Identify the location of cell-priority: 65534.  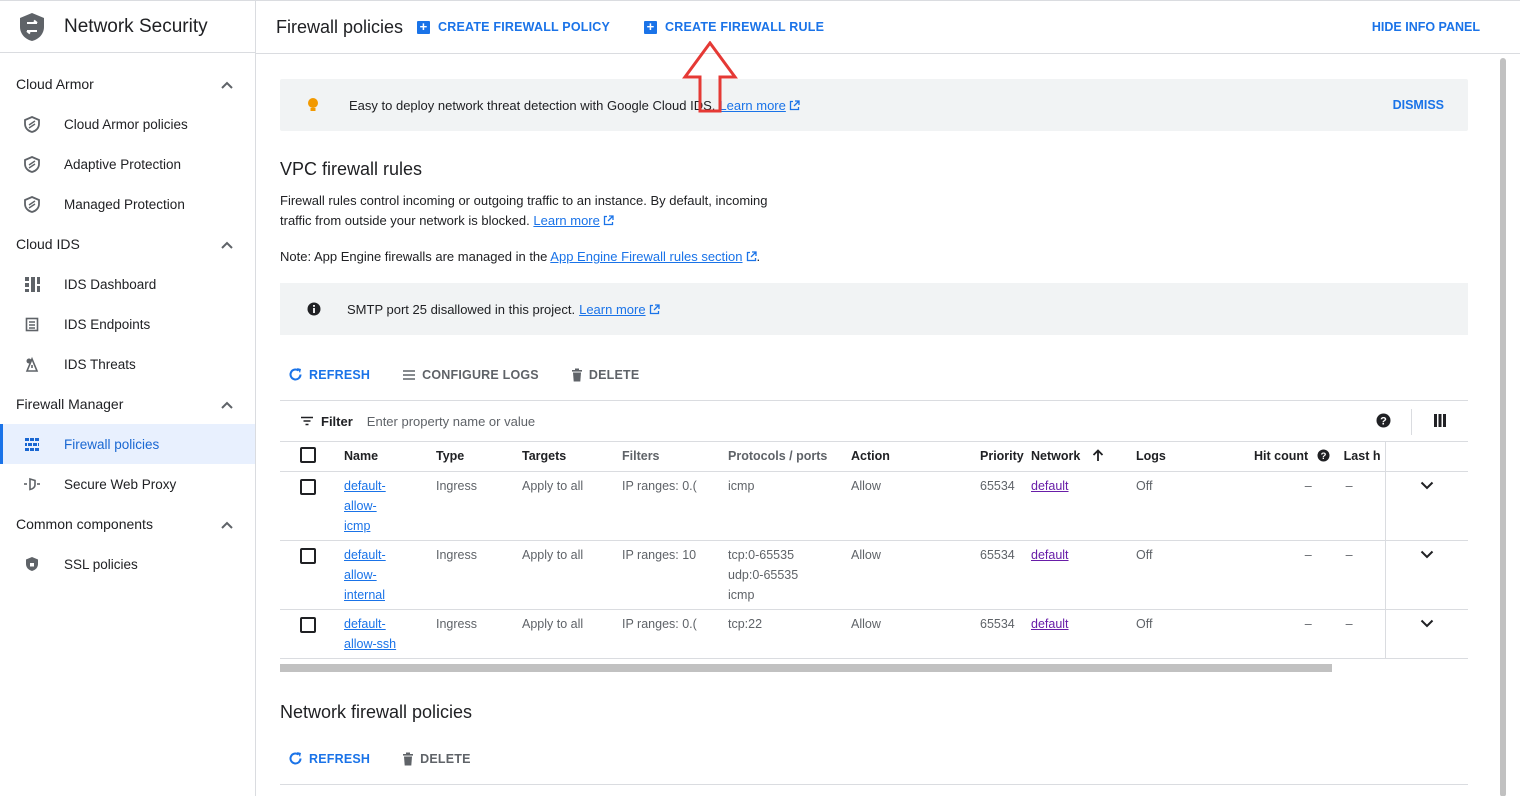
(978, 506).